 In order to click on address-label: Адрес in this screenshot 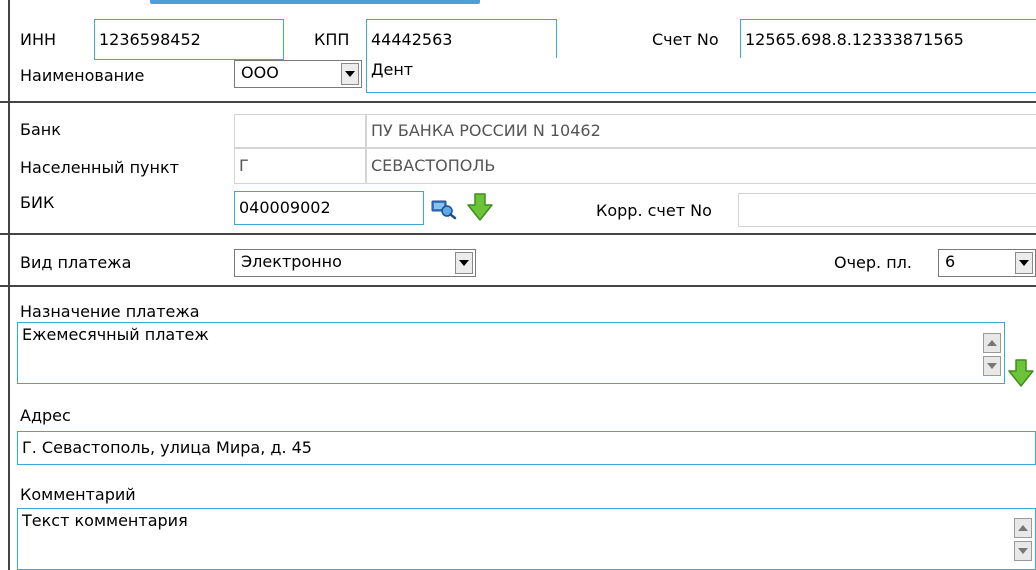, I will do `click(45, 415)`.